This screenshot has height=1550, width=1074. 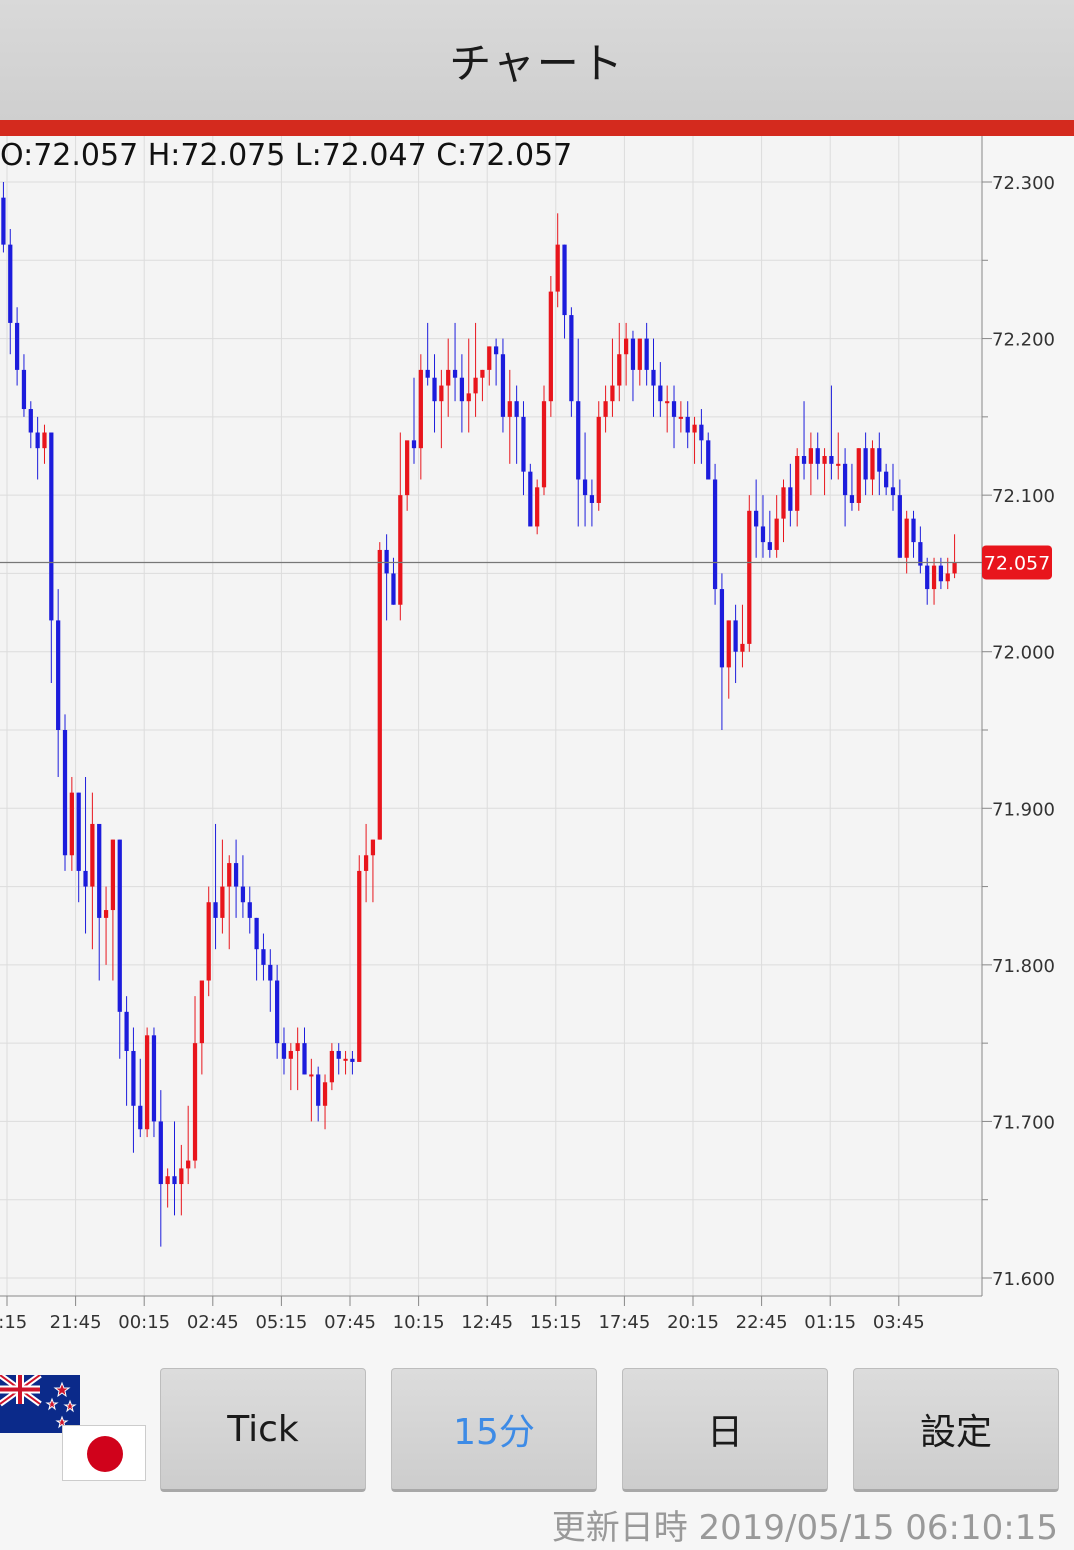 What do you see at coordinates (762, 1322) in the screenshot?
I see `x-tick-label: 22:45` at bounding box center [762, 1322].